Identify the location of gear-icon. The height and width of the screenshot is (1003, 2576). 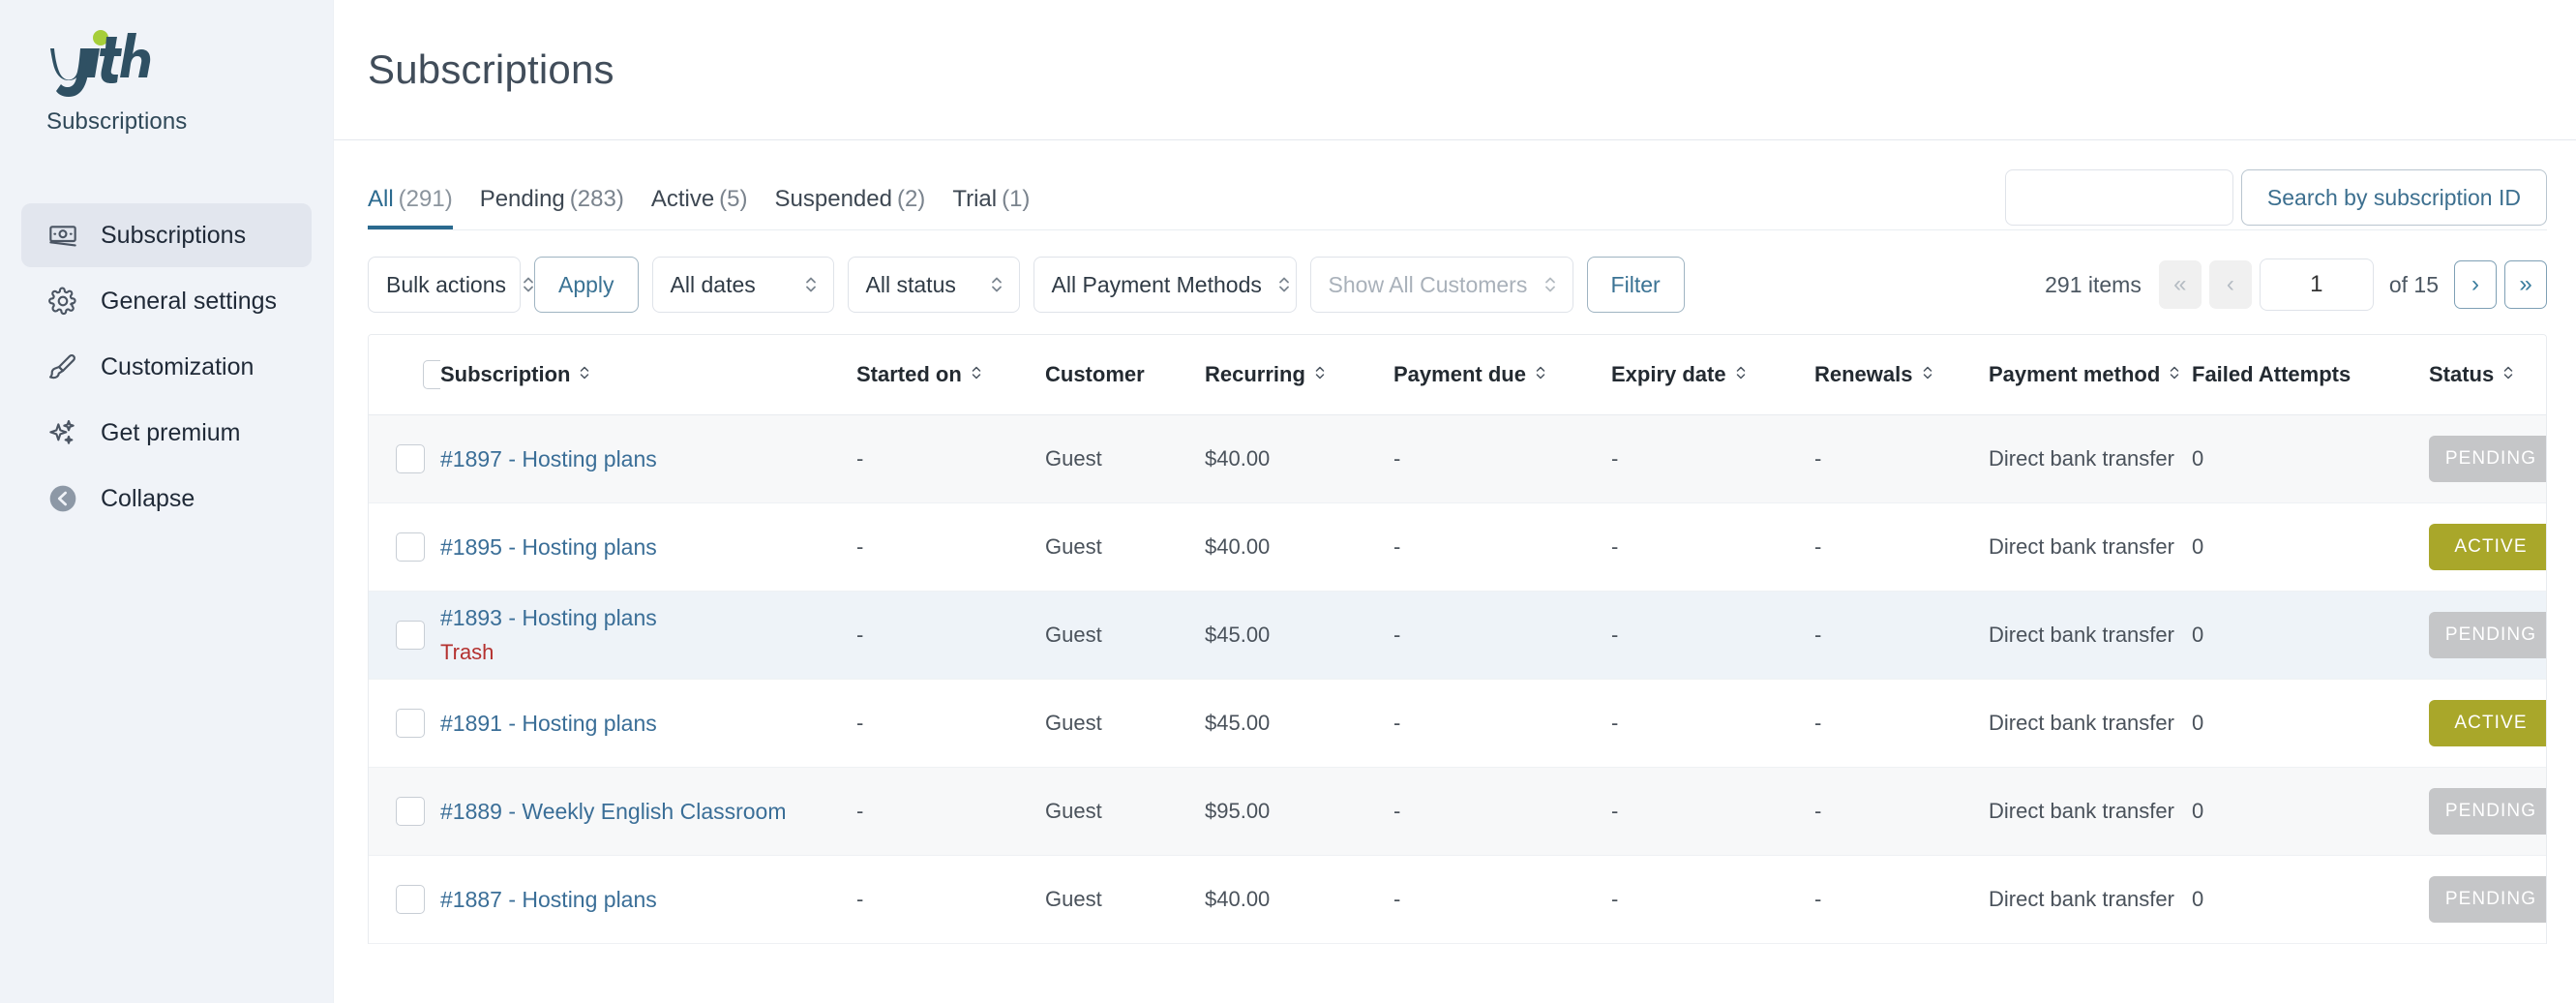
(62, 301).